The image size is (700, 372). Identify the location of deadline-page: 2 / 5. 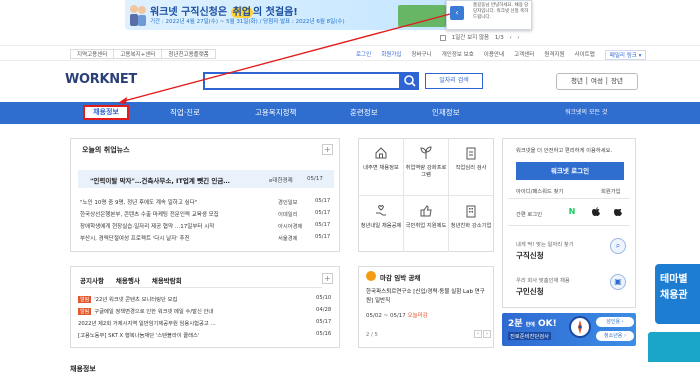
(372, 335).